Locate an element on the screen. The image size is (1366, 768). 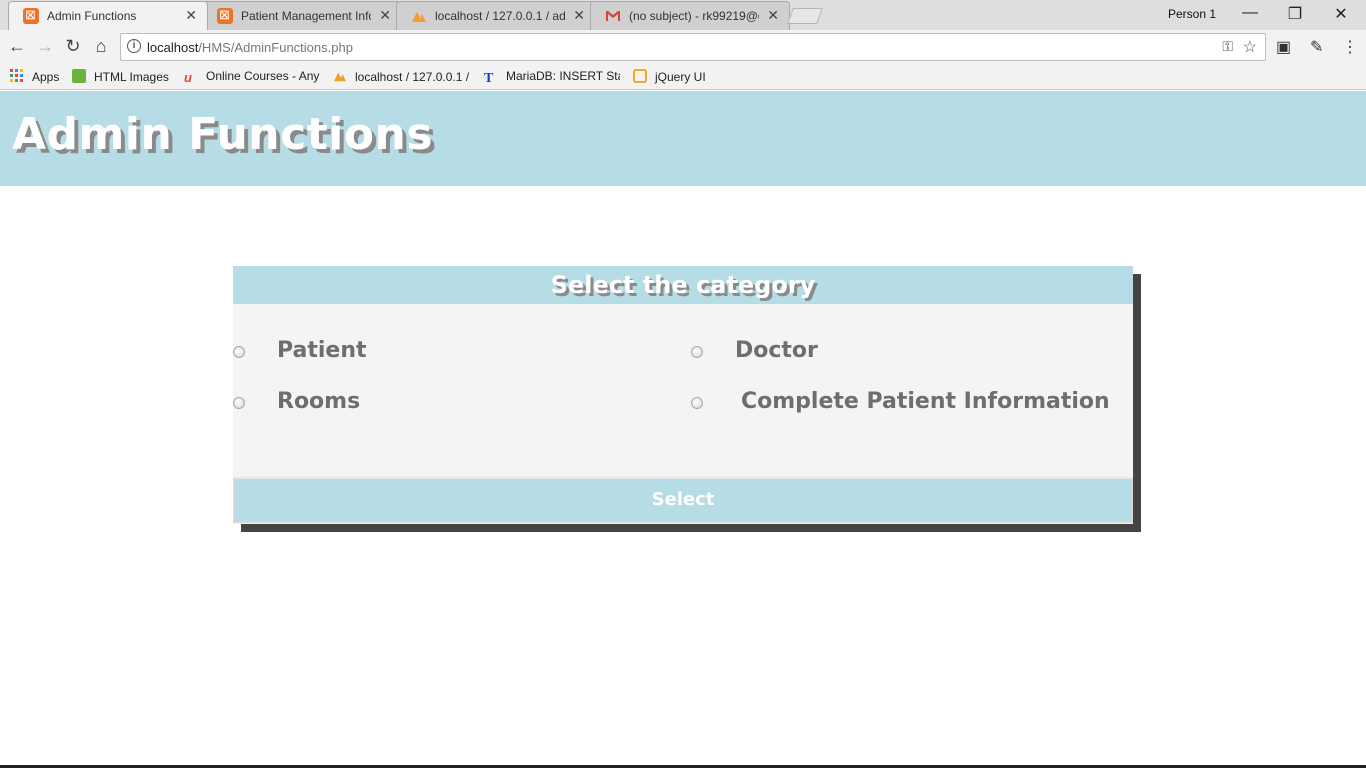
bookmark-apps: Apps is located at coordinates (34, 76).